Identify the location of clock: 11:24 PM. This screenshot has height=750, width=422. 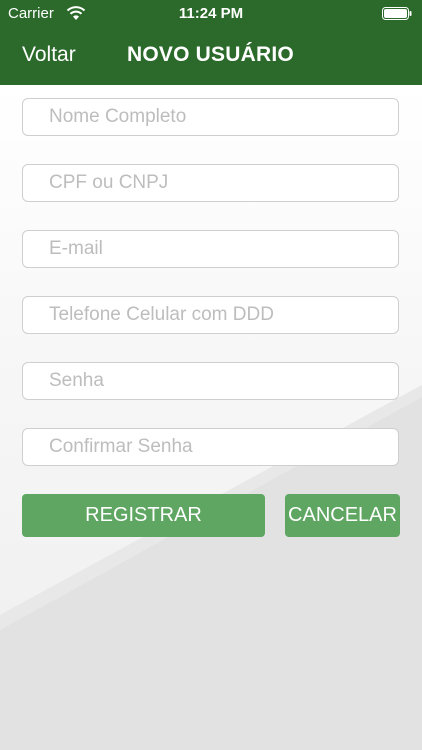
(211, 13).